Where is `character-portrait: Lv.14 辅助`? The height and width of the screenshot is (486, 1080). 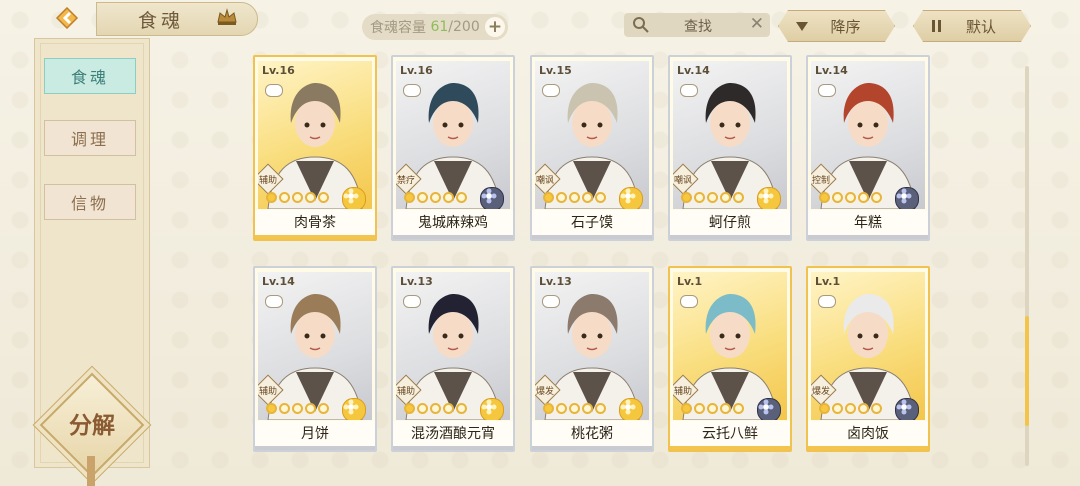 character-portrait: Lv.14 辅助 is located at coordinates (315, 346).